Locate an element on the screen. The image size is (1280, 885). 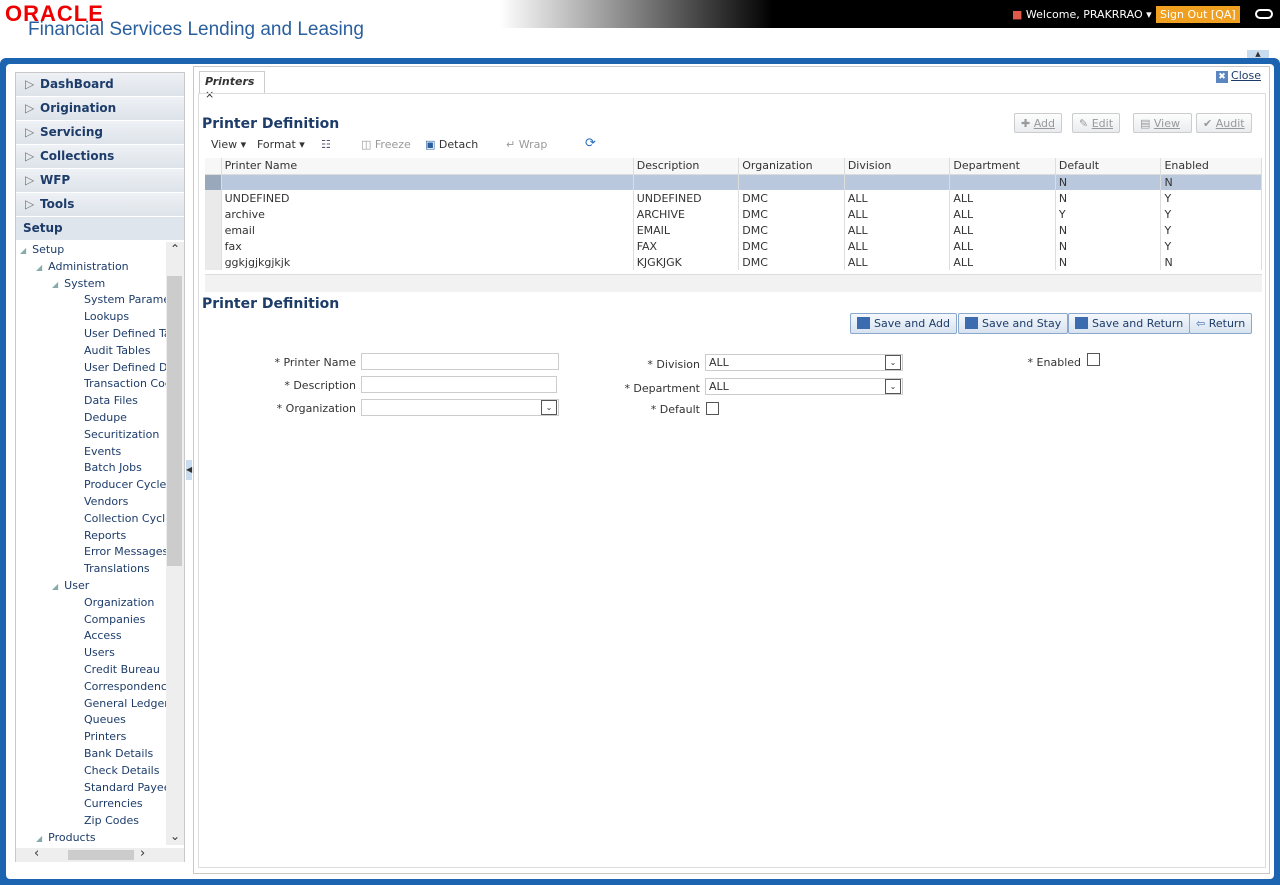
tree-vertical-scrollbar: ⌃ ⌄ is located at coordinates (175, 543).